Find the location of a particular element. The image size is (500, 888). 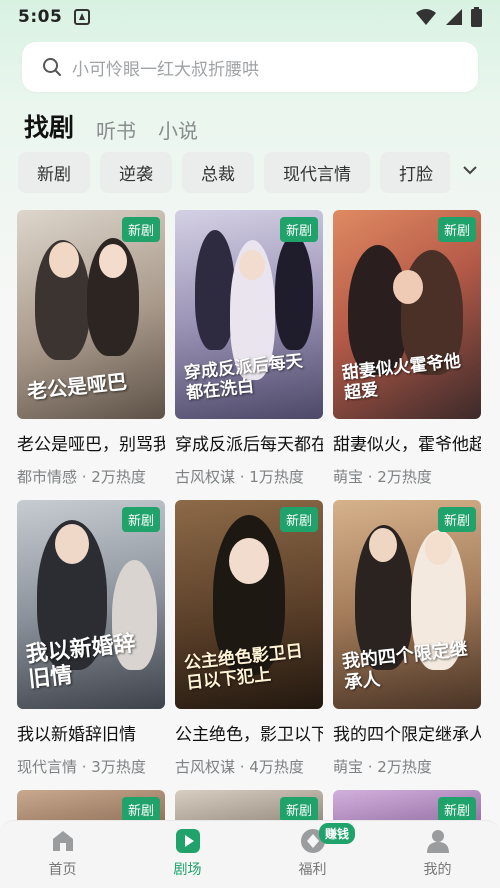

poster-title: 我以新婚辞旧情 is located at coordinates (80, 662).